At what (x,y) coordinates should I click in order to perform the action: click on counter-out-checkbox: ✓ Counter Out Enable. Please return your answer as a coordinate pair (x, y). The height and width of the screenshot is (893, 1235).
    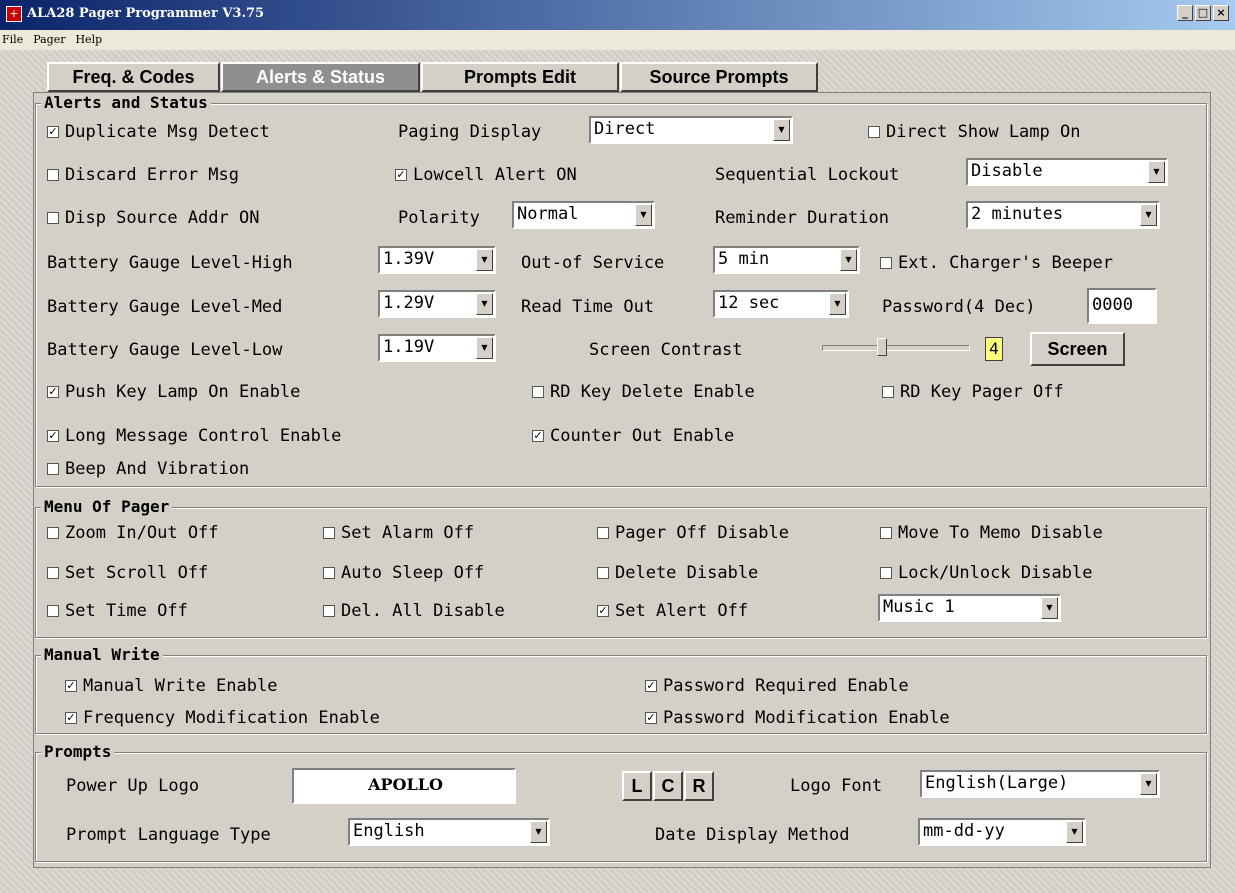
    Looking at the image, I should click on (633, 436).